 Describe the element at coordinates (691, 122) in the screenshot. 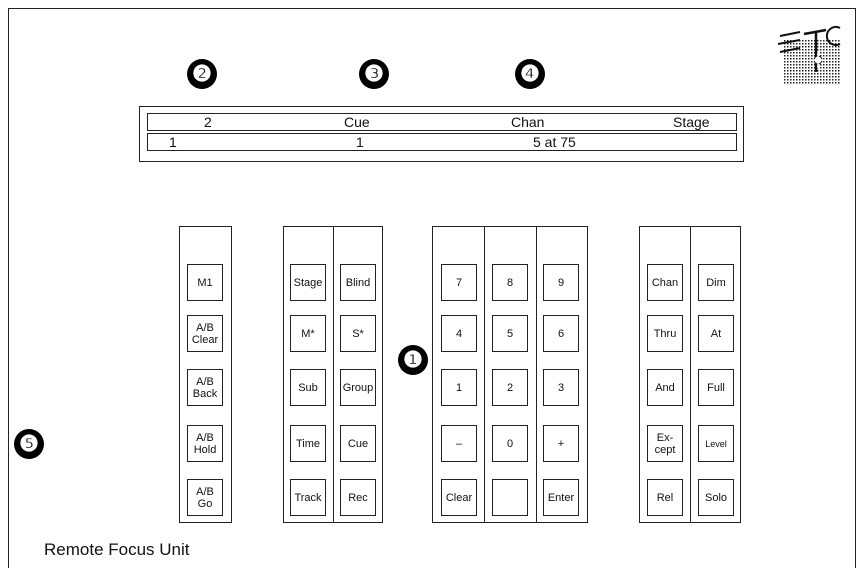

I see `display-stage-field: Stage` at that location.